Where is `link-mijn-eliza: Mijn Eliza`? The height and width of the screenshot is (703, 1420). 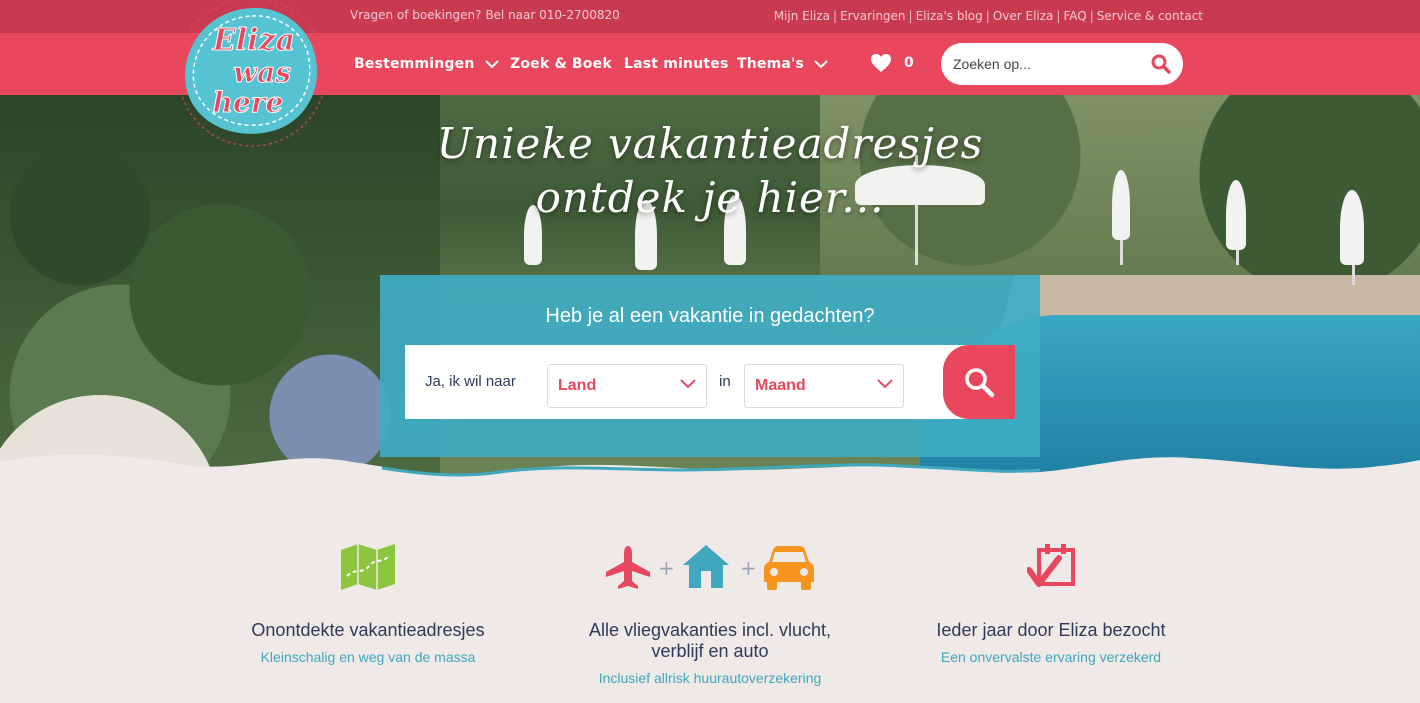
link-mijn-eliza: Mijn Eliza is located at coordinates (802, 16).